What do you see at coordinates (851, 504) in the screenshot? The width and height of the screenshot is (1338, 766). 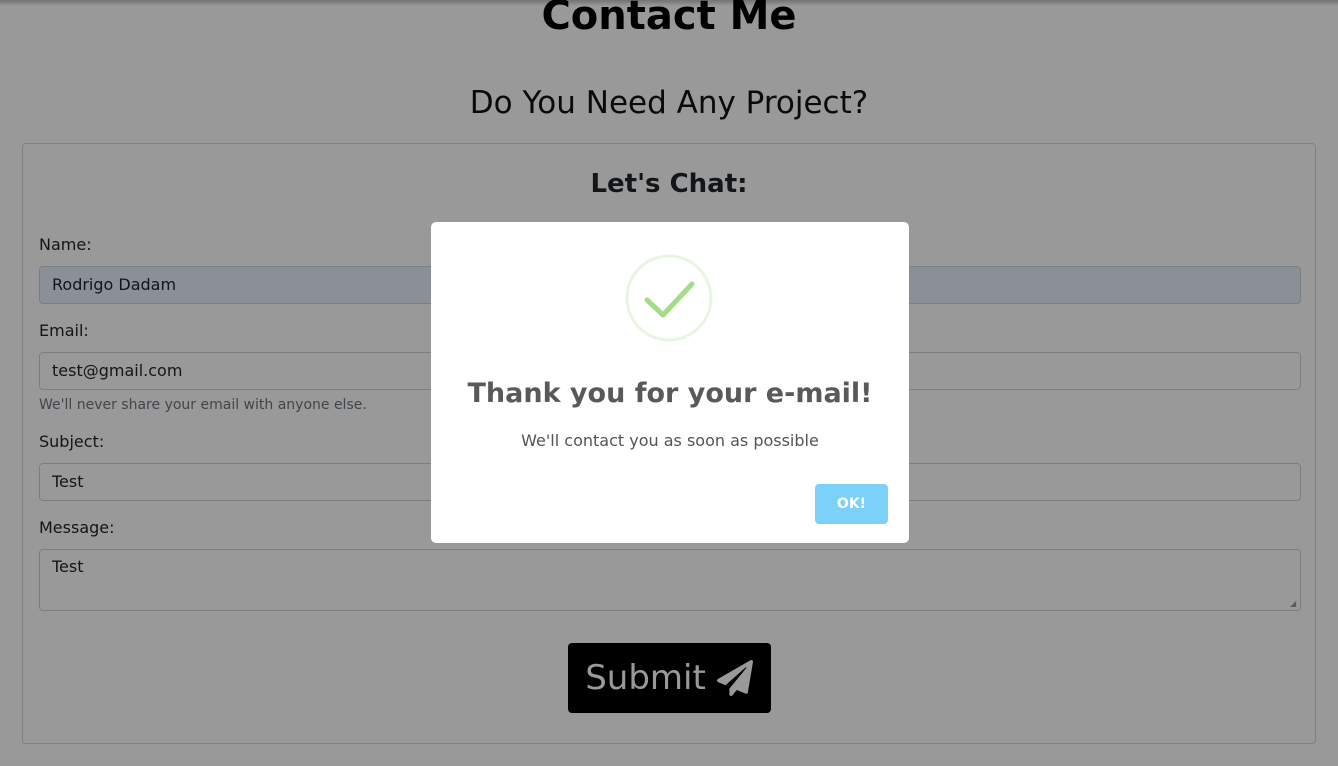 I see `ok-button: OK!` at bounding box center [851, 504].